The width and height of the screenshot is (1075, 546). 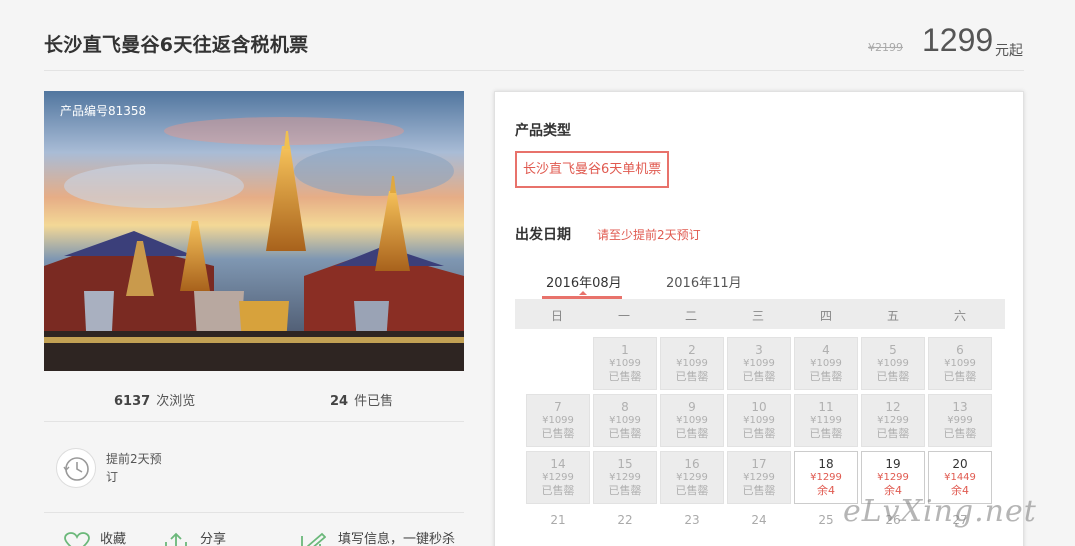 What do you see at coordinates (704, 281) in the screenshot?
I see `tab-month-2016-11: 2016年11月` at bounding box center [704, 281].